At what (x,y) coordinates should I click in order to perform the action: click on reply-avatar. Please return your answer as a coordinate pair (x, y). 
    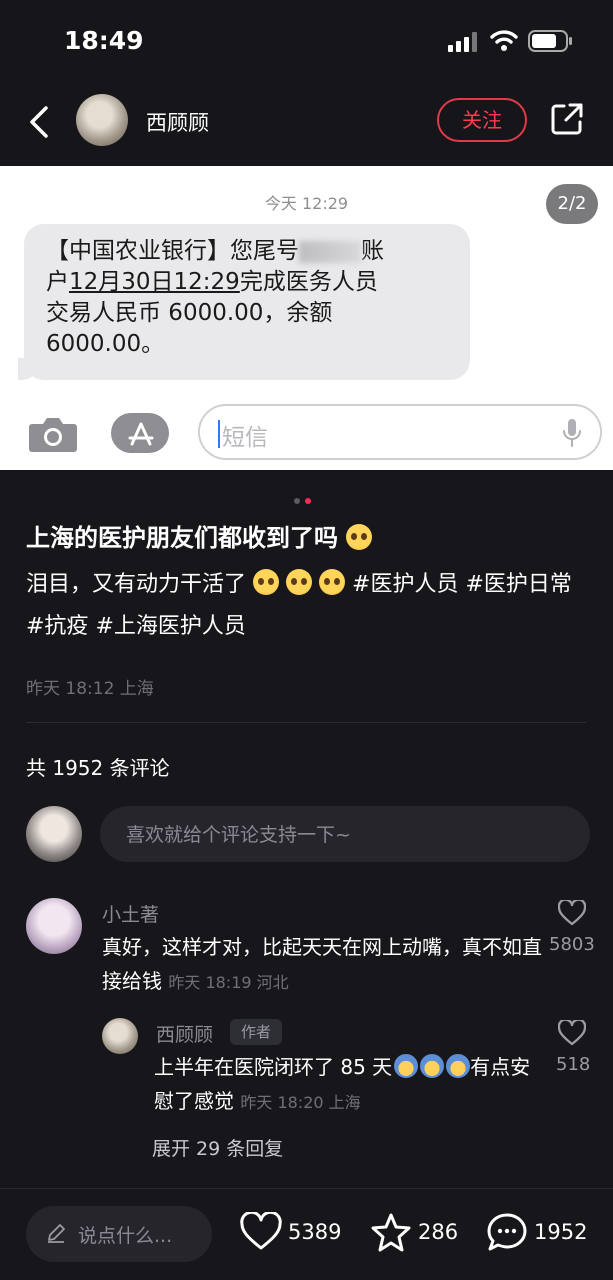
    Looking at the image, I should click on (120, 1036).